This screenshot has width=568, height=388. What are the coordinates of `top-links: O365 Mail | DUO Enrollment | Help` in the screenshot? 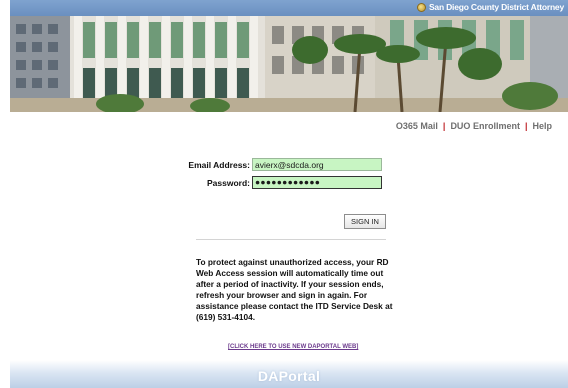 It's located at (474, 126).